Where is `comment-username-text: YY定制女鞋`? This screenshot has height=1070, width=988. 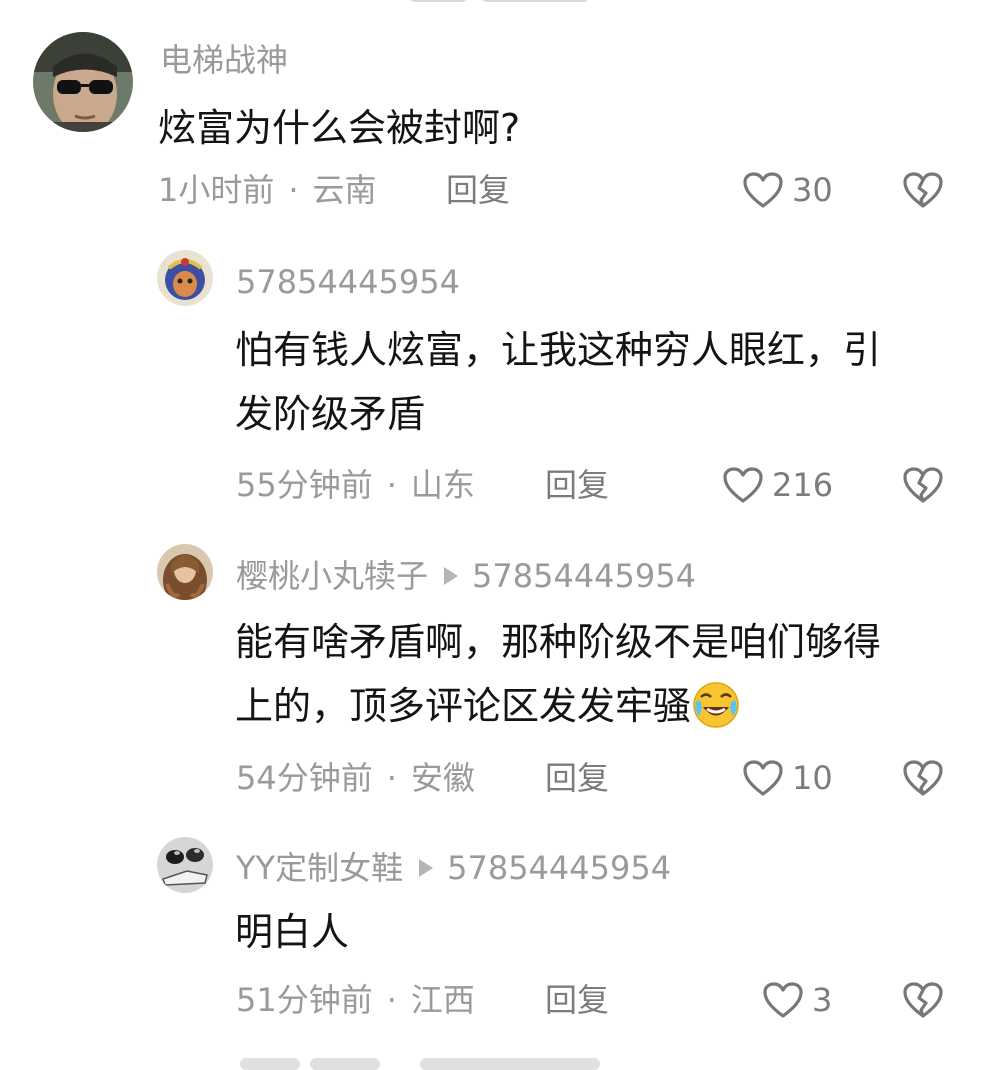 comment-username-text: YY定制女鞋 is located at coordinates (319, 868).